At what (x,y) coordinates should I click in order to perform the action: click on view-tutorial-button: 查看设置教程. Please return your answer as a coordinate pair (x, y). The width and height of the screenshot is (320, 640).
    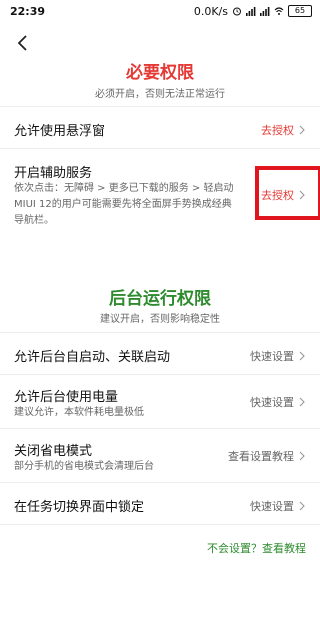
    Looking at the image, I should click on (267, 456).